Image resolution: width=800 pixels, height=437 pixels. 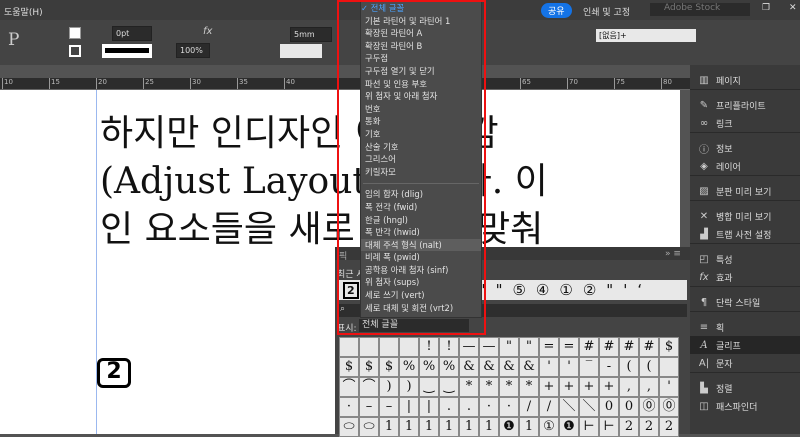 I want to click on panel-effects: fx 효과, so click(x=745, y=277).